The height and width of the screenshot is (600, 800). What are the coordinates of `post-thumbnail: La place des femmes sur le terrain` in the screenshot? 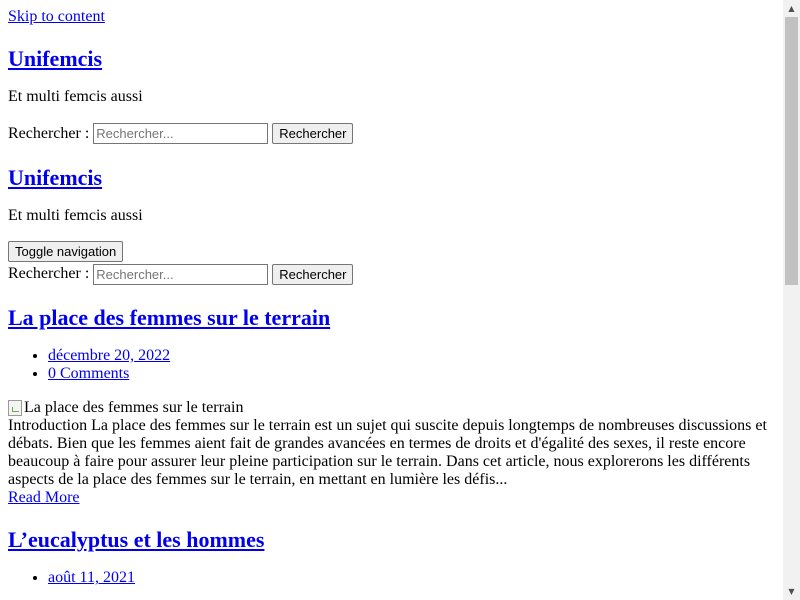 It's located at (391, 408).